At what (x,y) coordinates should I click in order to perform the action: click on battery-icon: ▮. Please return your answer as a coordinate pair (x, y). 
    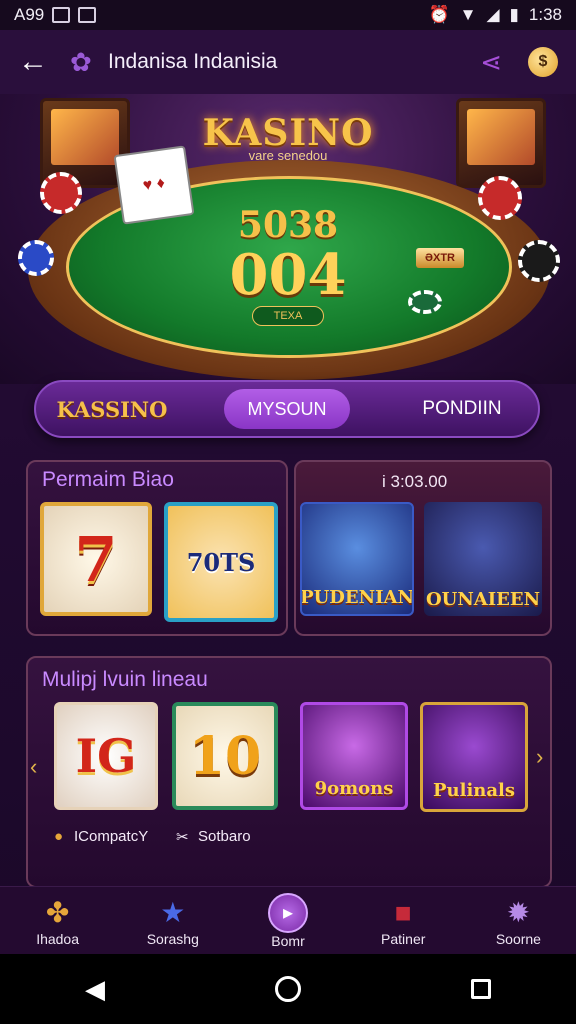
    Looking at the image, I should click on (514, 14).